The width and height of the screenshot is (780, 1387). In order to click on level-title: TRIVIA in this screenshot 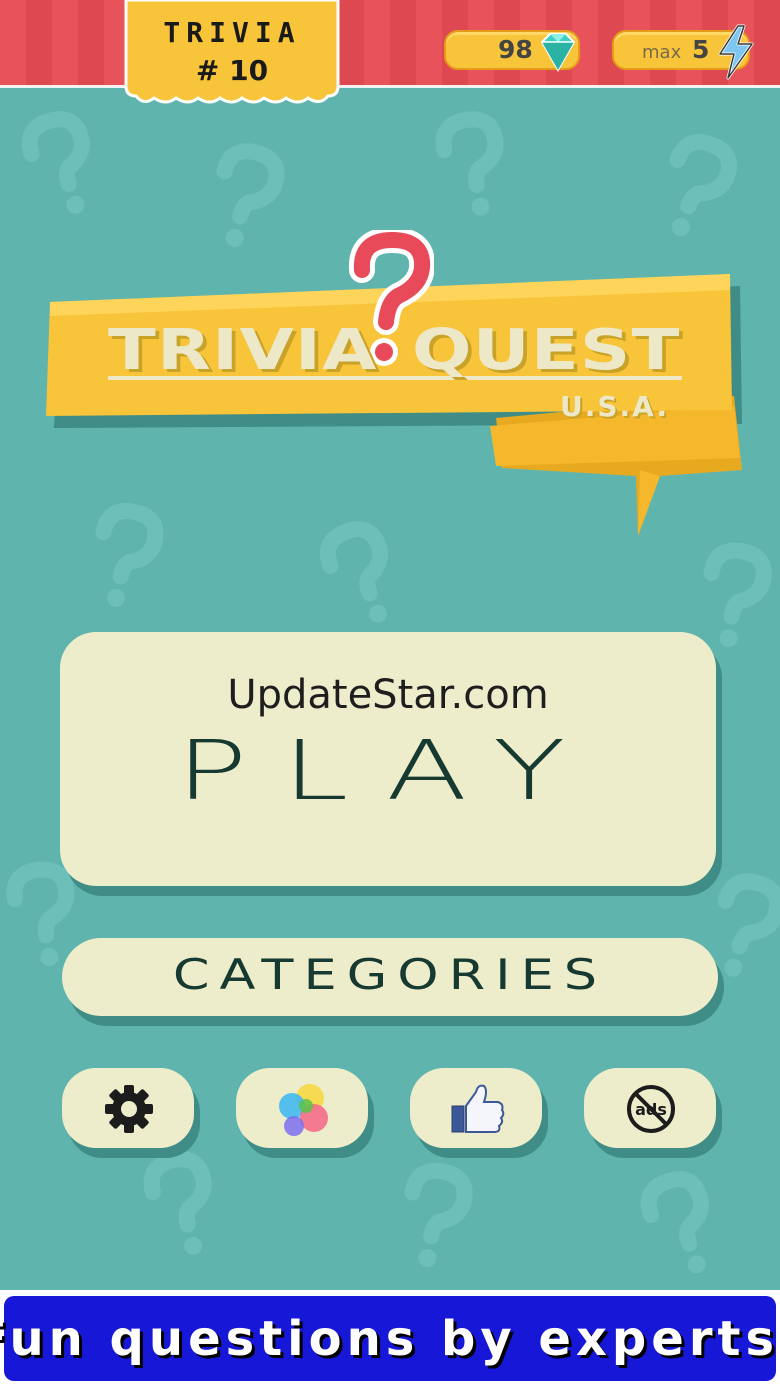, I will do `click(232, 32)`.